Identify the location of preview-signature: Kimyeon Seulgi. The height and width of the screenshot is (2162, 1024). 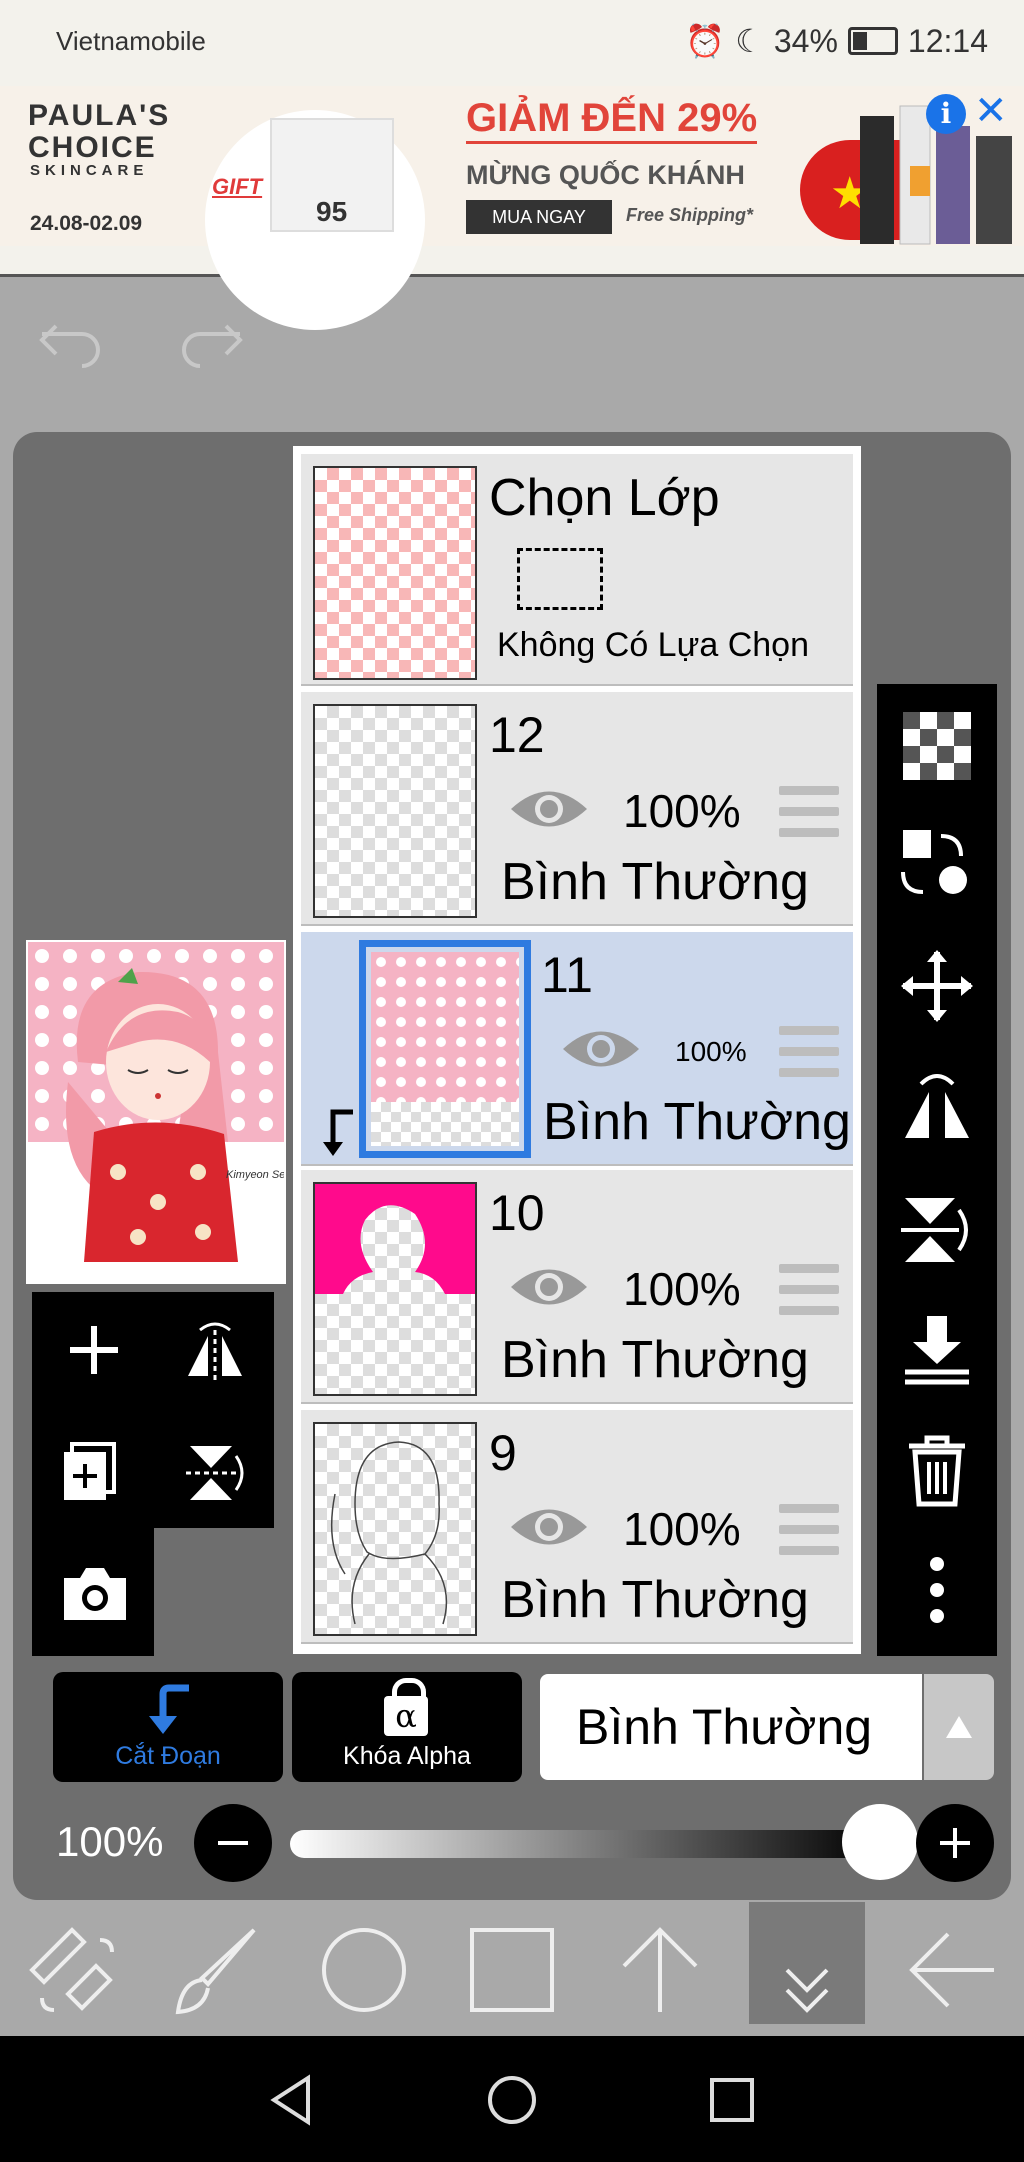
(255, 1175).